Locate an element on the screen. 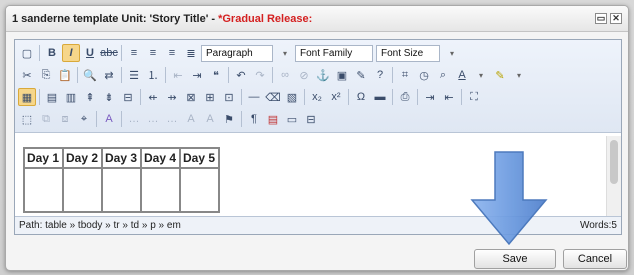  ltr-icon: ⇥ is located at coordinates (430, 97).